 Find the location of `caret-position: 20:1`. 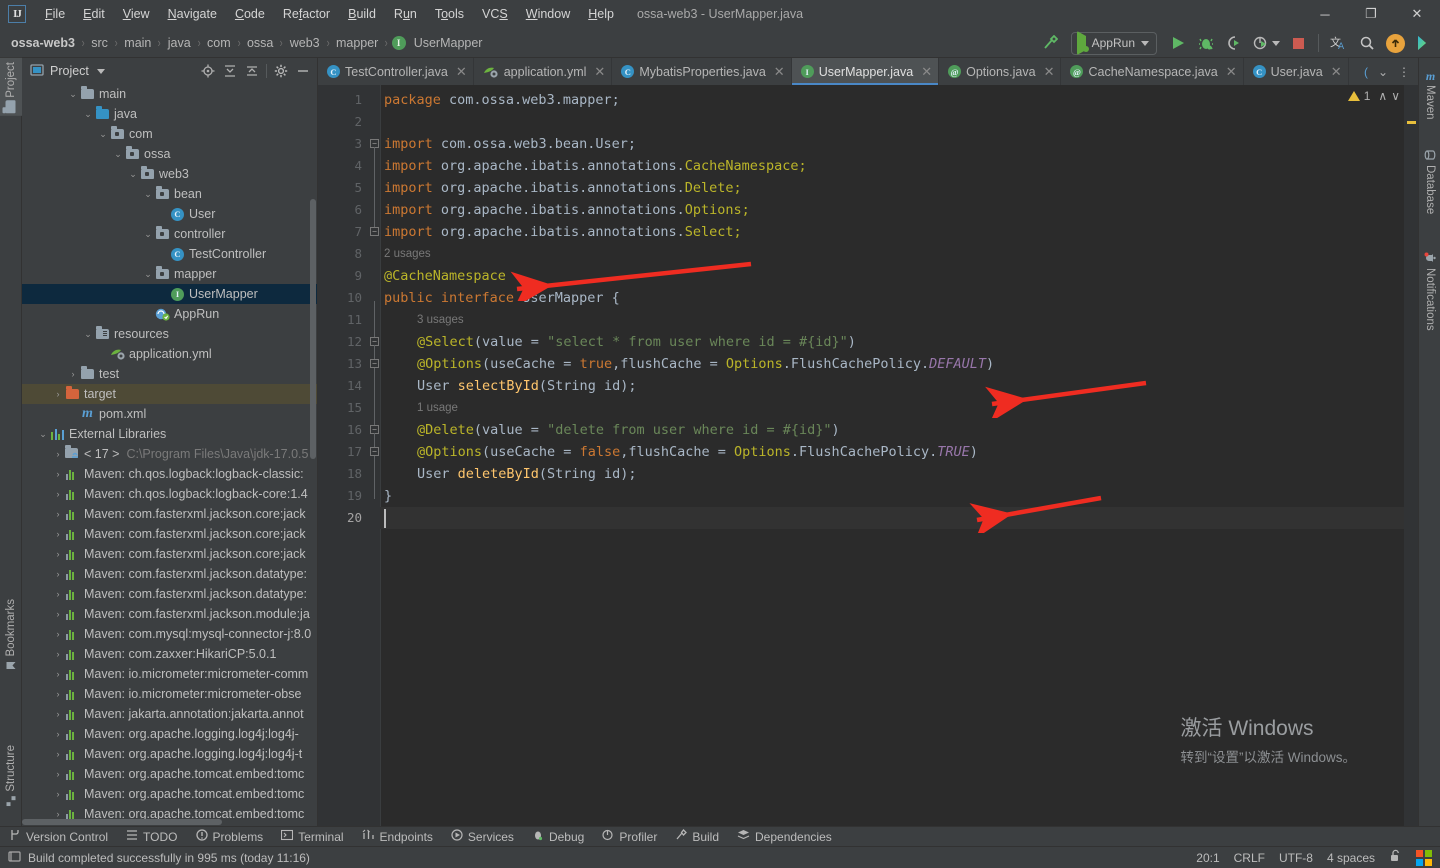

caret-position: 20:1 is located at coordinates (1207, 858).